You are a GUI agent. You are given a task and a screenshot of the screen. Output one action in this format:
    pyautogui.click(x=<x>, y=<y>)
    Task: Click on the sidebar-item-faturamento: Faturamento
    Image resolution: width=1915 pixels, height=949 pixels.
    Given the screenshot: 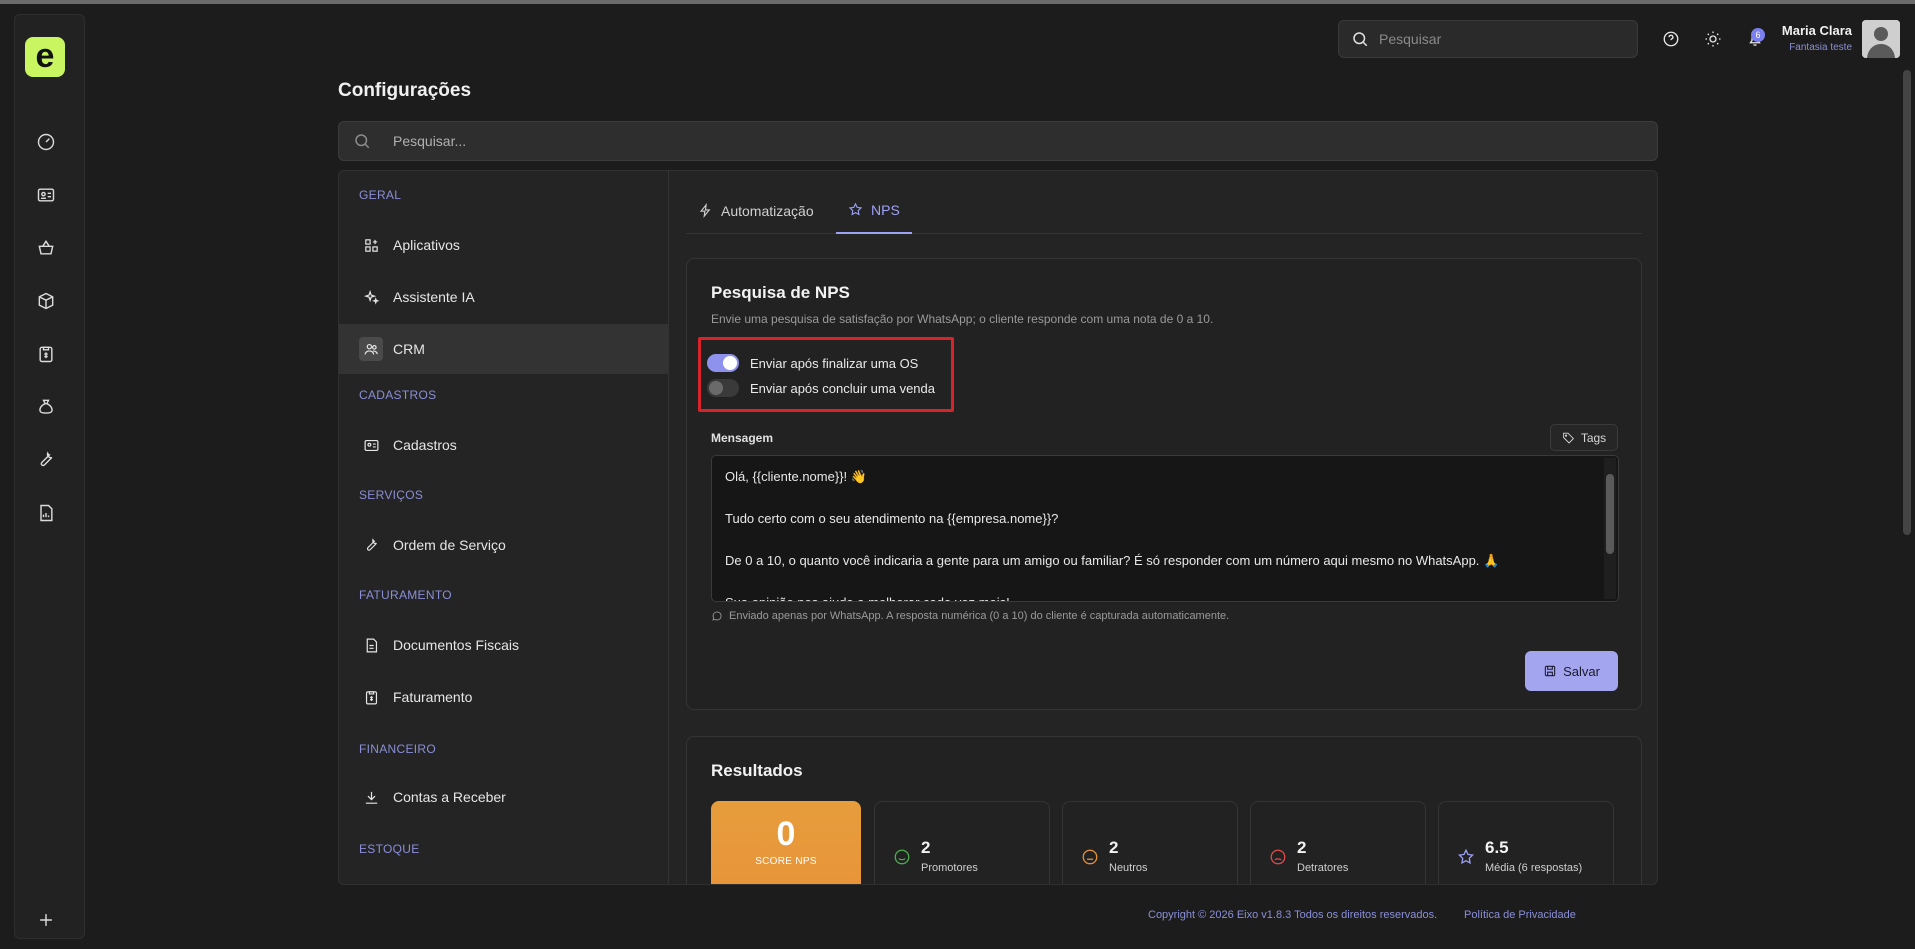 What is the action you would take?
    pyautogui.click(x=504, y=697)
    